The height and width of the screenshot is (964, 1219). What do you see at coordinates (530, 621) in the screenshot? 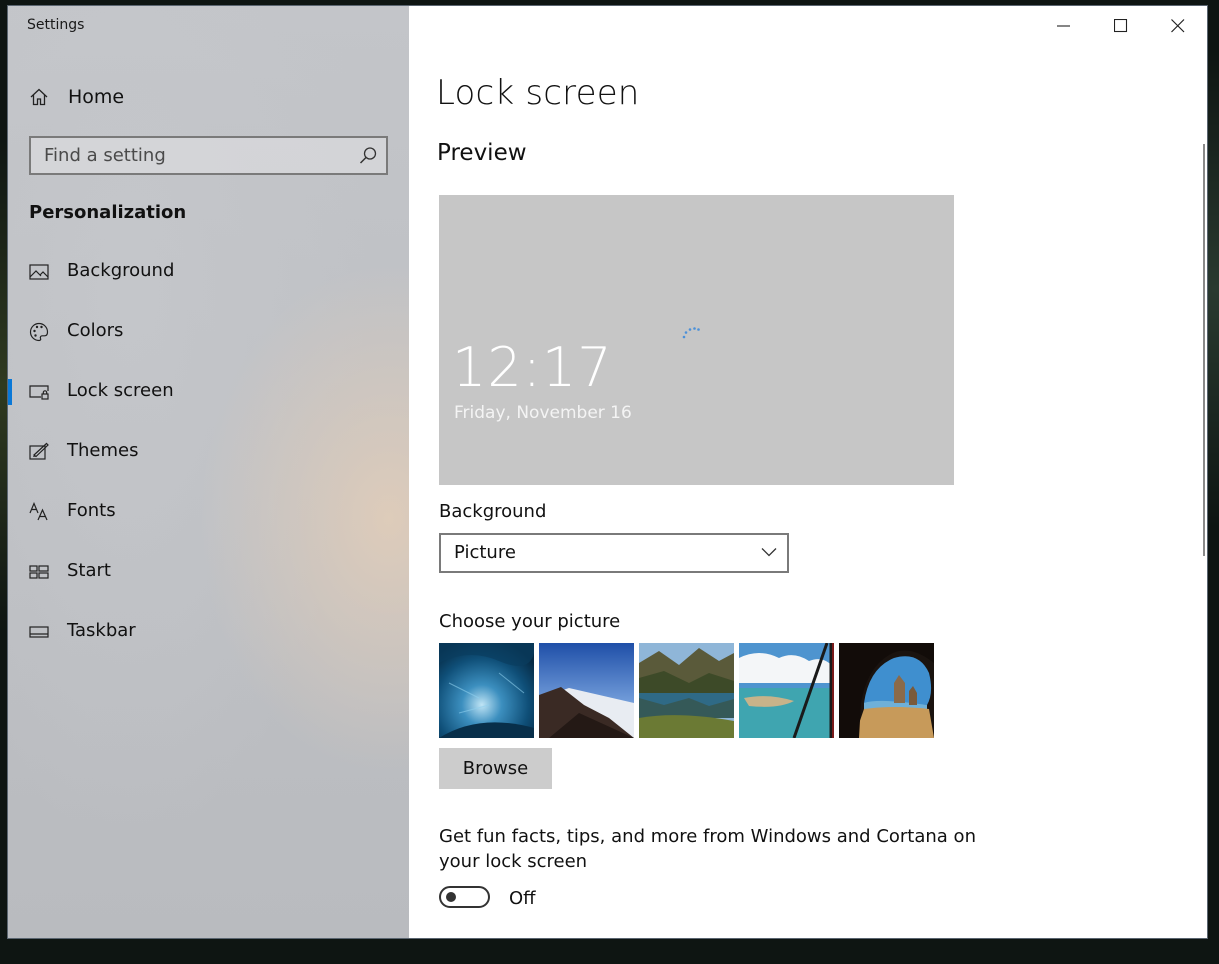
I see `choose-picture-label: Choose your picture` at bounding box center [530, 621].